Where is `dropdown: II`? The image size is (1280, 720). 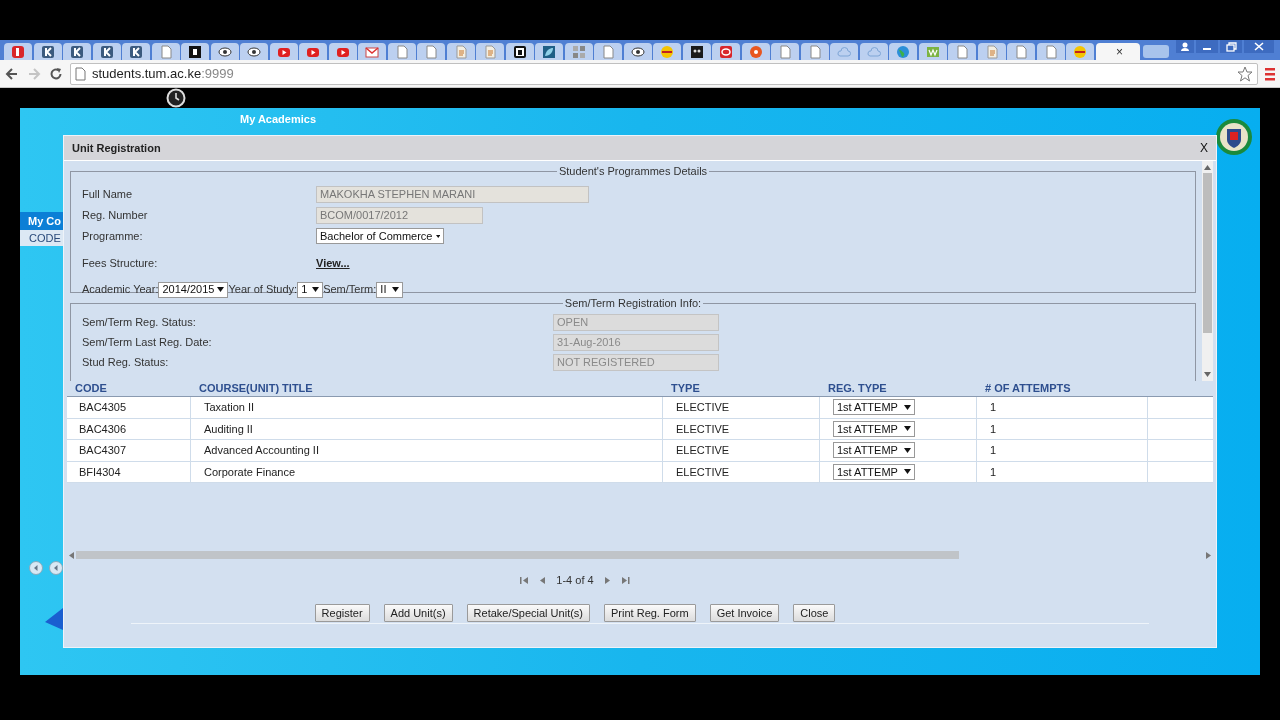 dropdown: II is located at coordinates (390, 289).